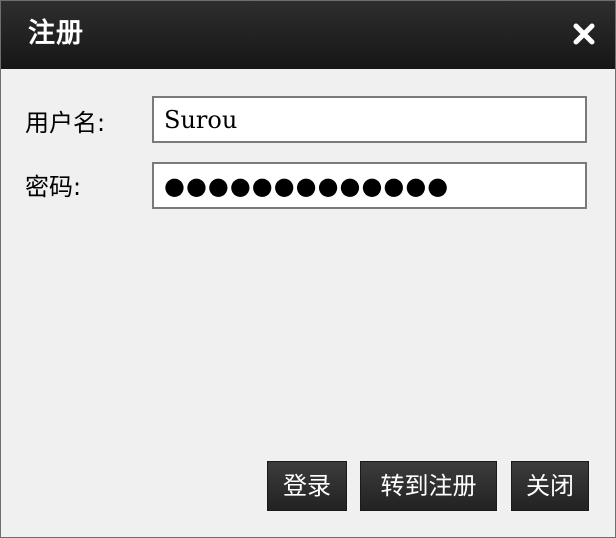 Image resolution: width=616 pixels, height=538 pixels. I want to click on close-icon, so click(584, 34).